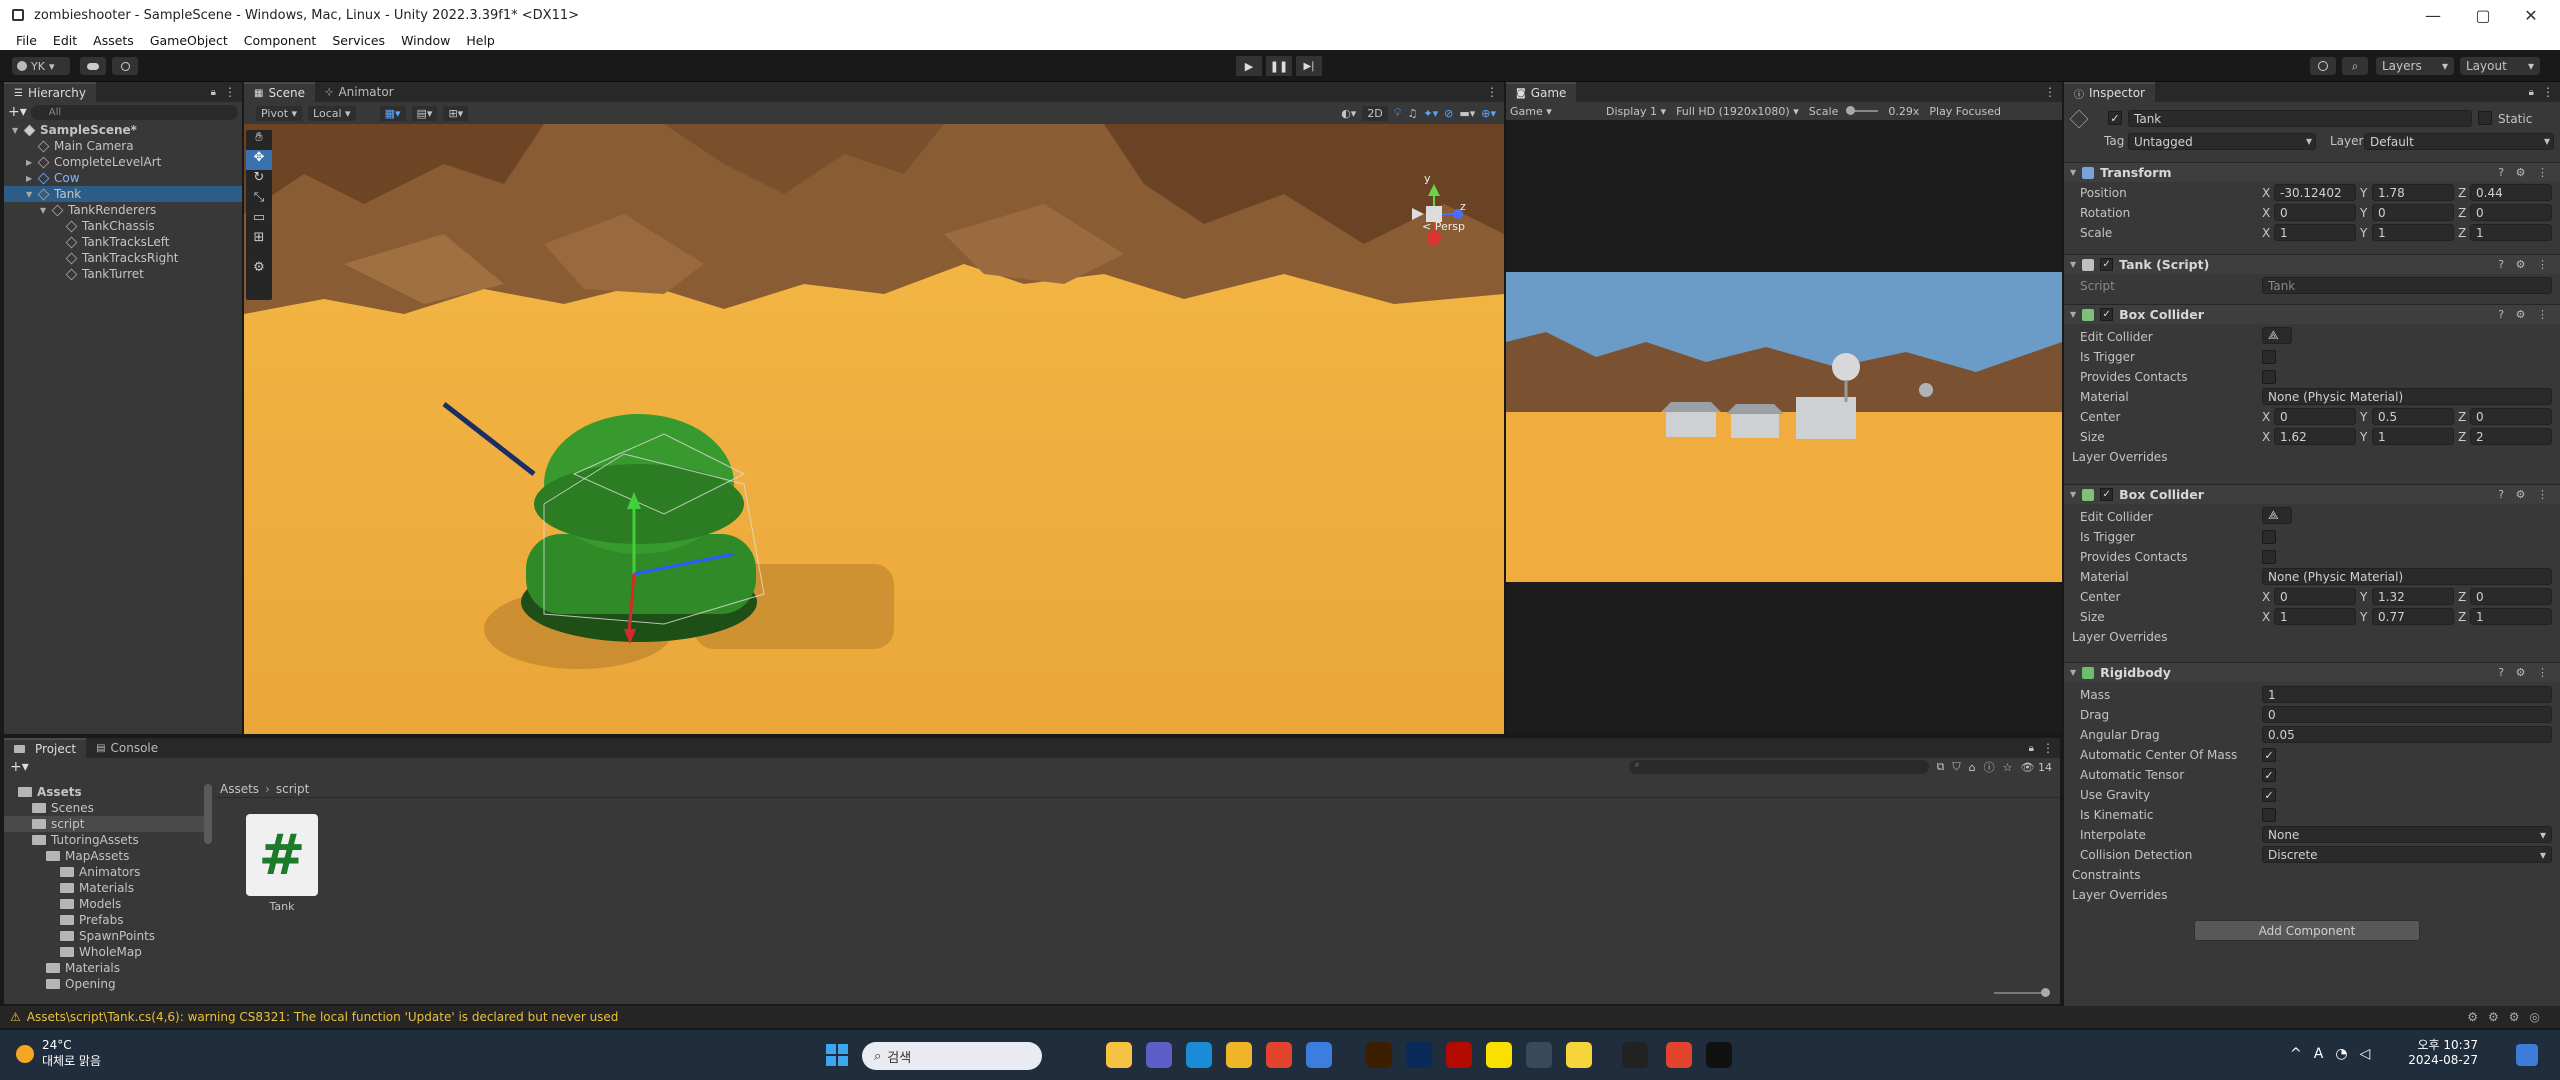 This screenshot has height=1080, width=2560. Describe the element at coordinates (19, 767) in the screenshot. I see `create-button: +▾` at that location.